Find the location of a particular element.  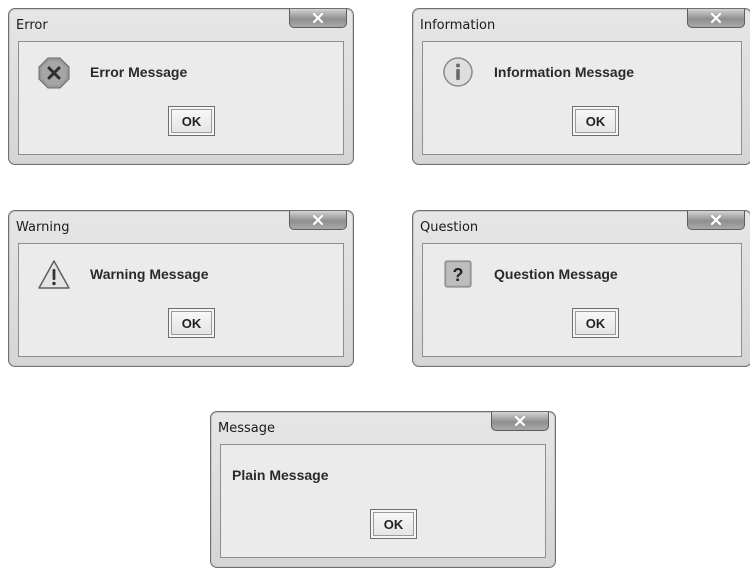

plain-message-text: Plain Message is located at coordinates (280, 475).